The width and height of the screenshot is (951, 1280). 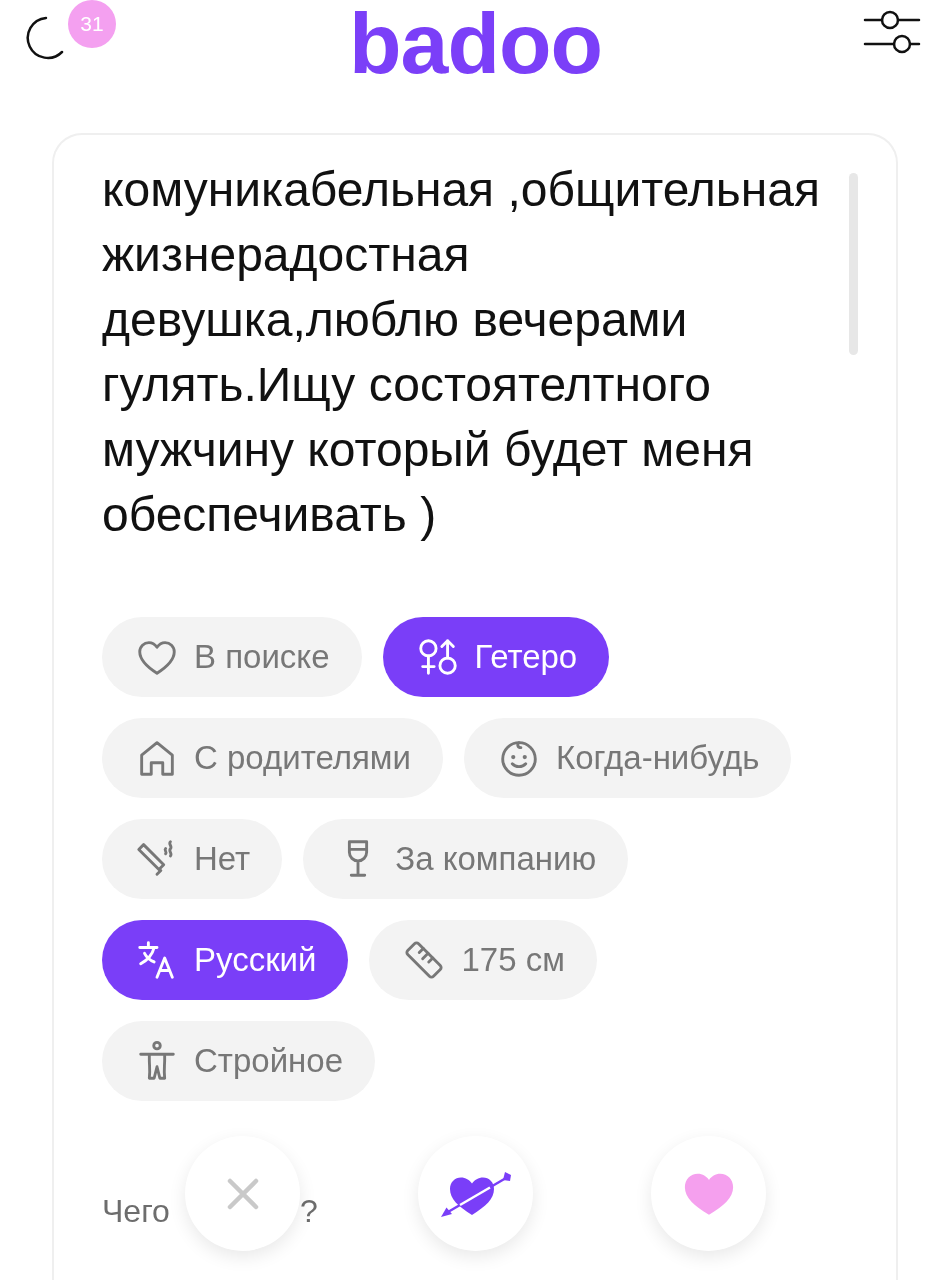 I want to click on notification-badge: 31, so click(x=92, y=24).